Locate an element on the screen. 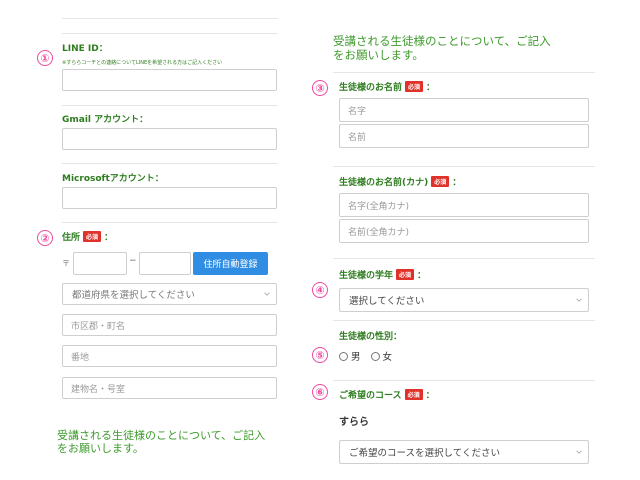 The image size is (640, 480). postal-dash: − is located at coordinates (133, 261).